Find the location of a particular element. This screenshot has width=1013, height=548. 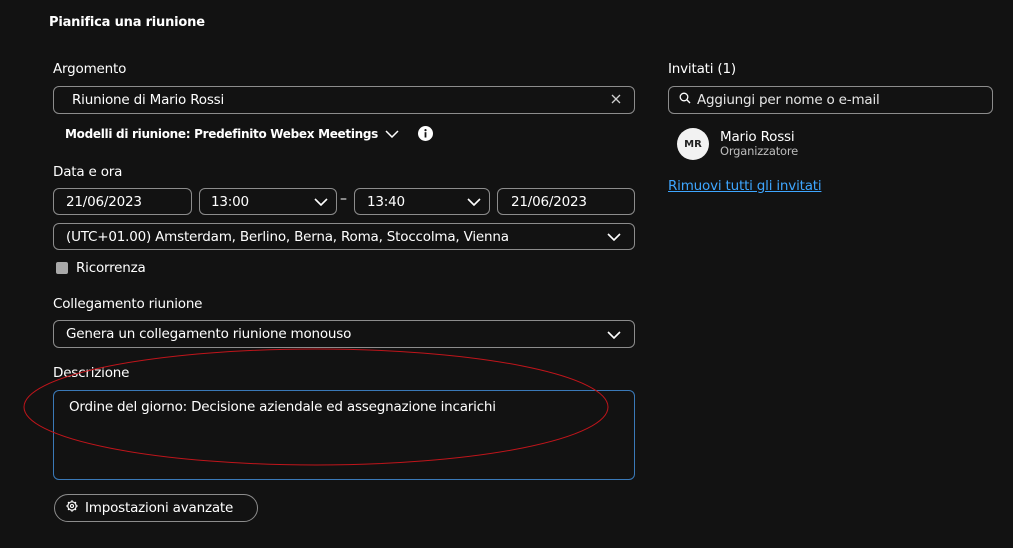

start-time-select: 13:00 is located at coordinates (268, 201).